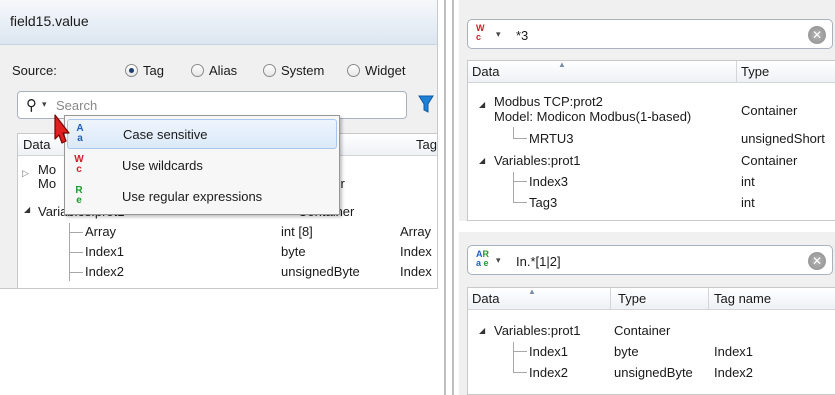  What do you see at coordinates (80, 133) in the screenshot?
I see `case-sensitive-icon: Aa` at bounding box center [80, 133].